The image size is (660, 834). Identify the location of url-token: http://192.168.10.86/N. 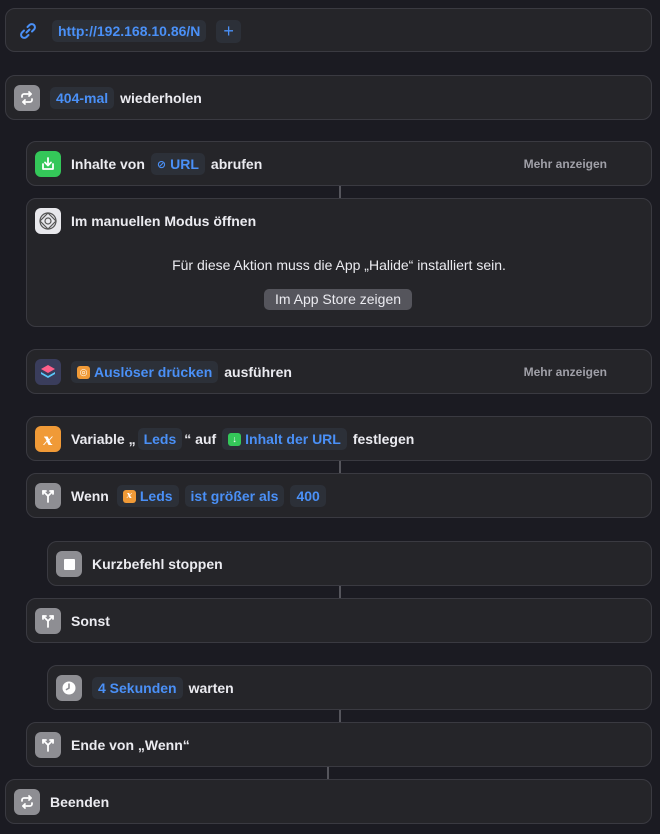
(129, 31).